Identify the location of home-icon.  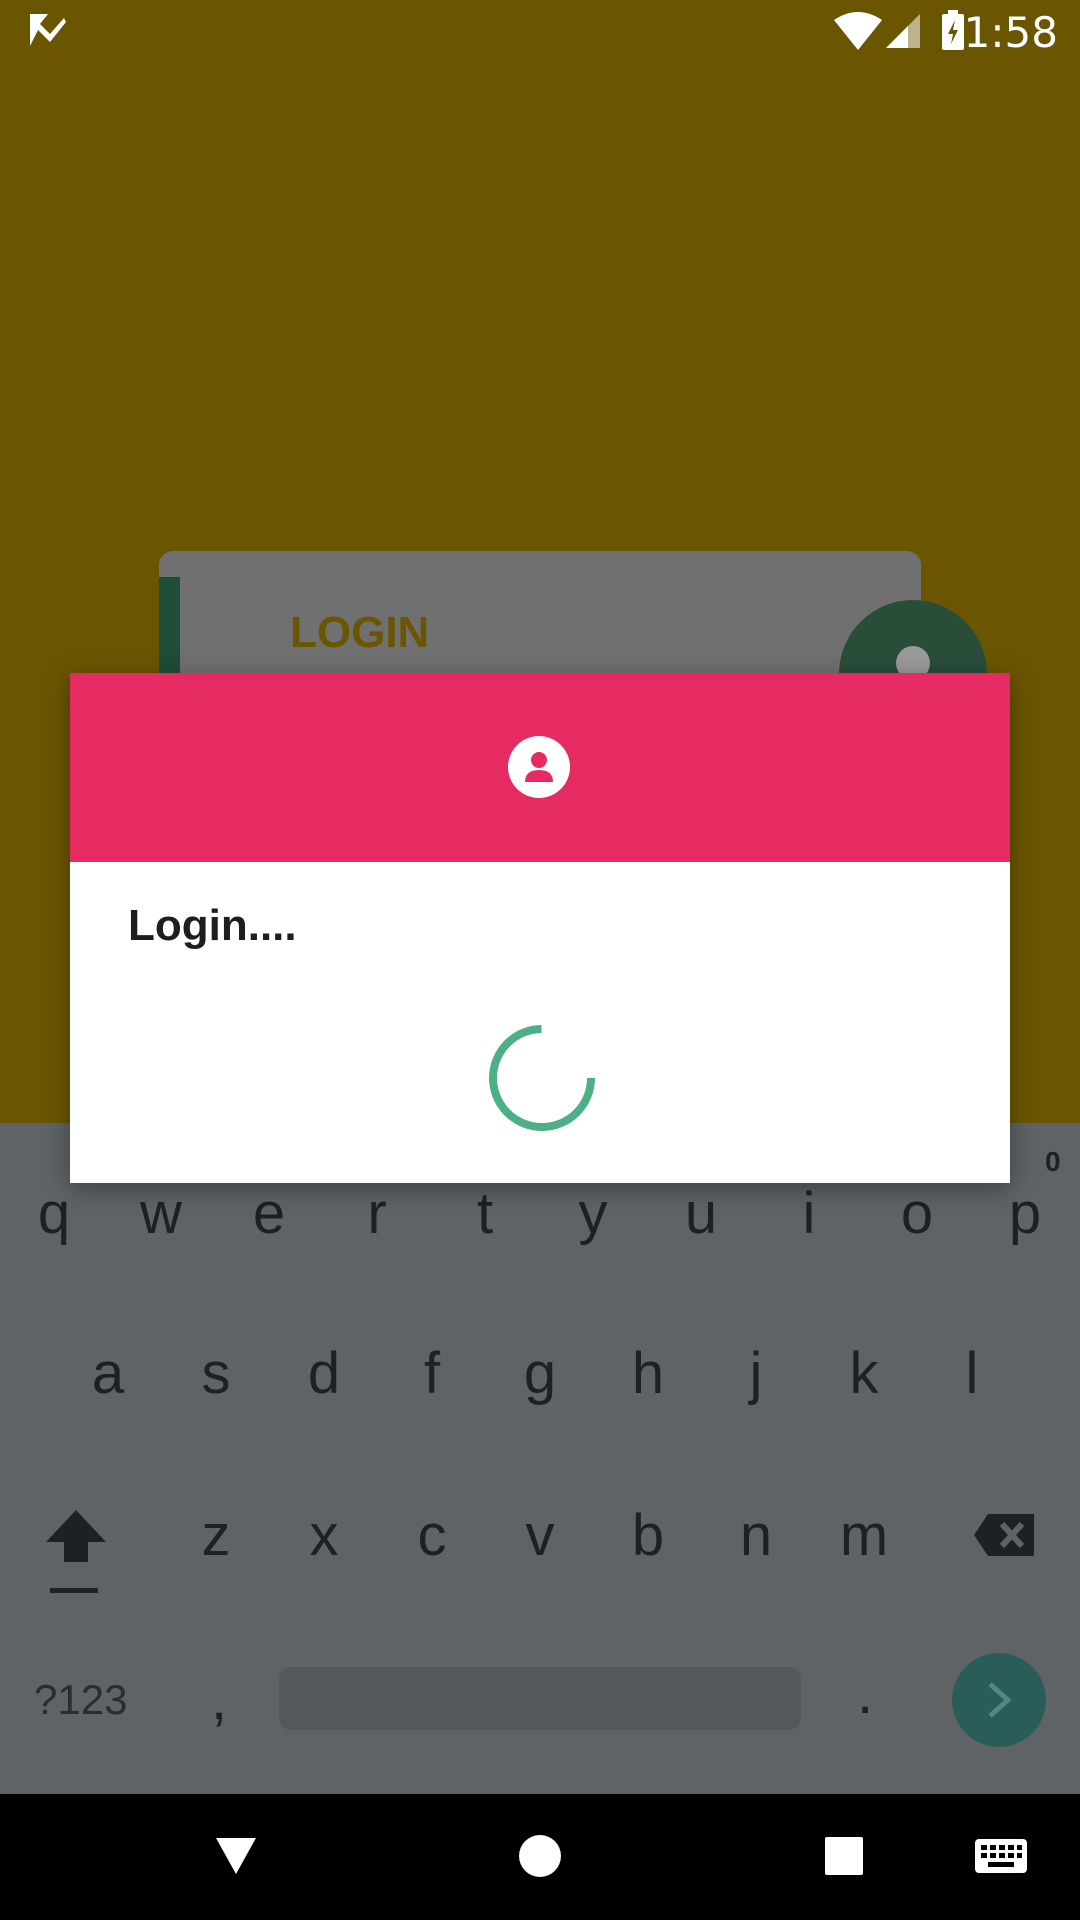
(540, 1856).